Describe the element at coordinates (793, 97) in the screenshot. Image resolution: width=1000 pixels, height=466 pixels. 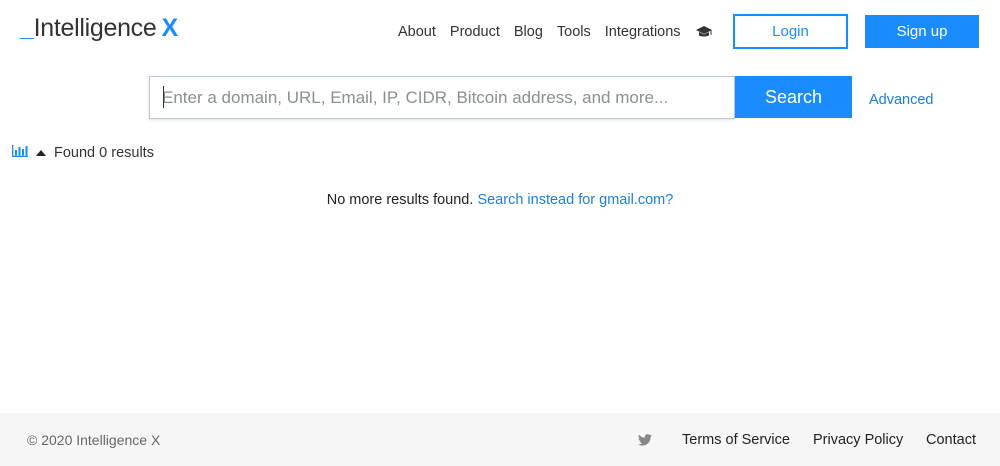
I see `search-button: Search` at that location.